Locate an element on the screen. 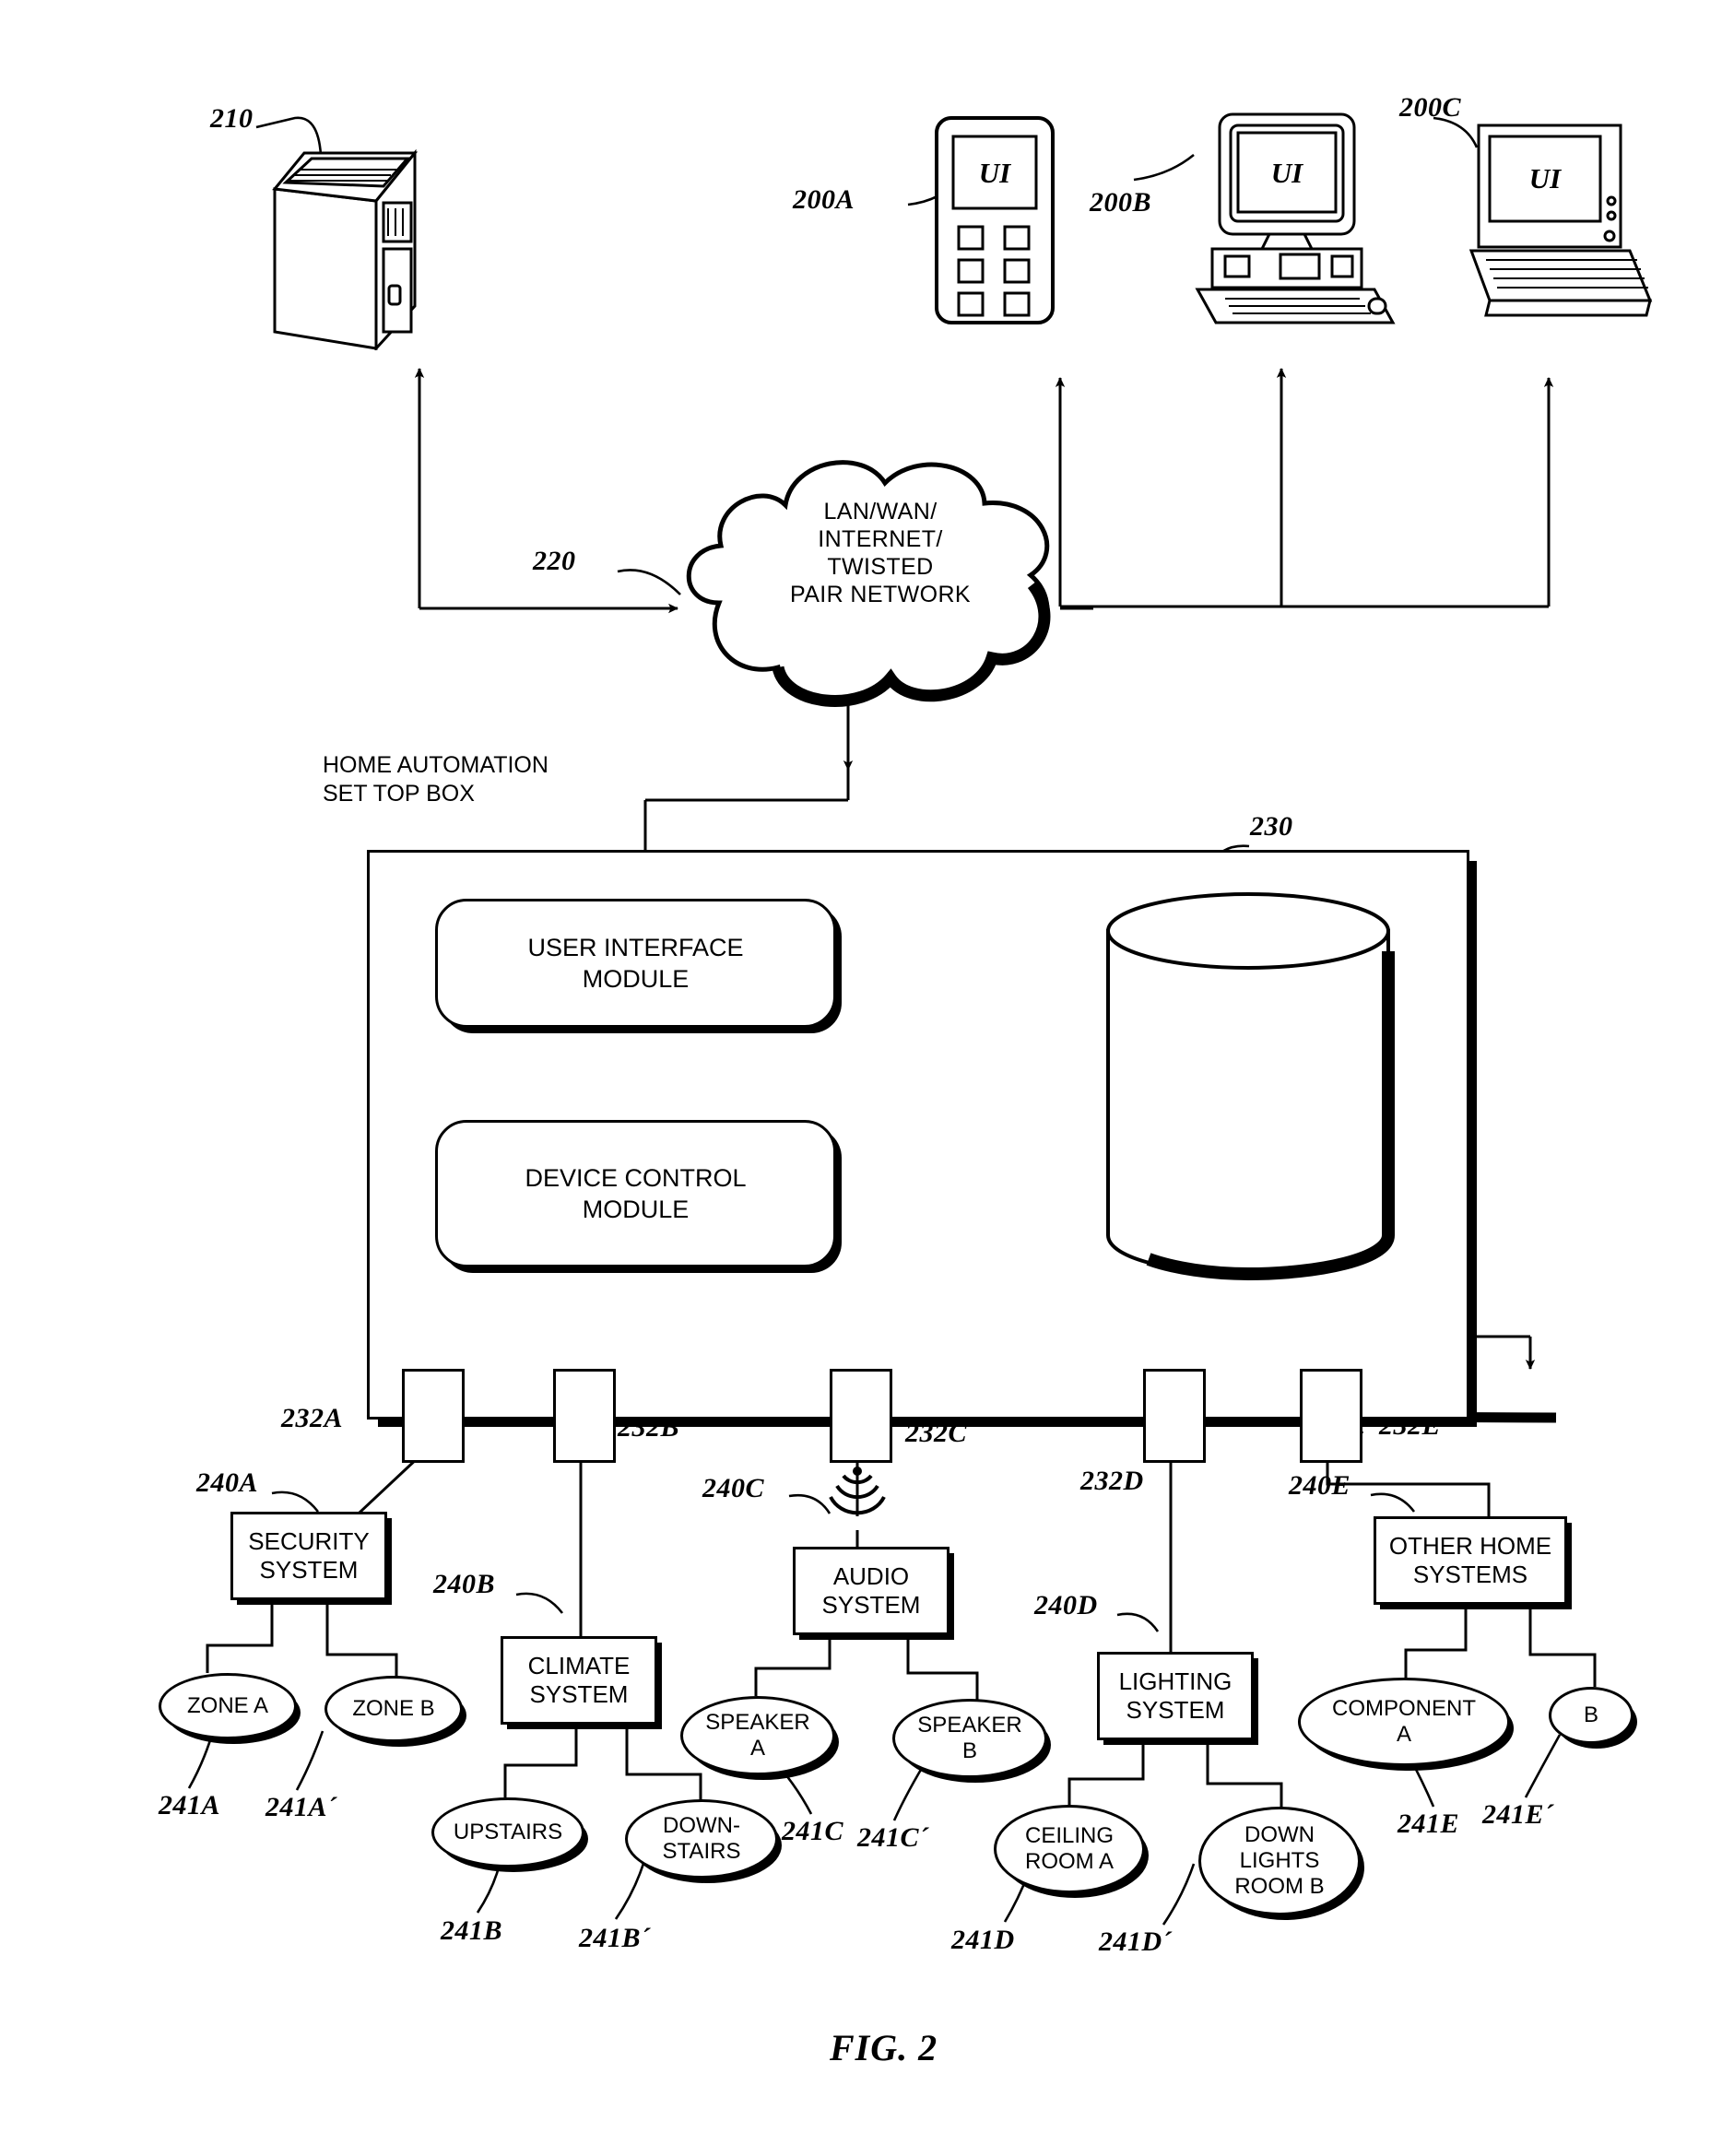  device-down-lights-room-b: DOWN LIGHTS ROOM B is located at coordinates (1279, 1861).